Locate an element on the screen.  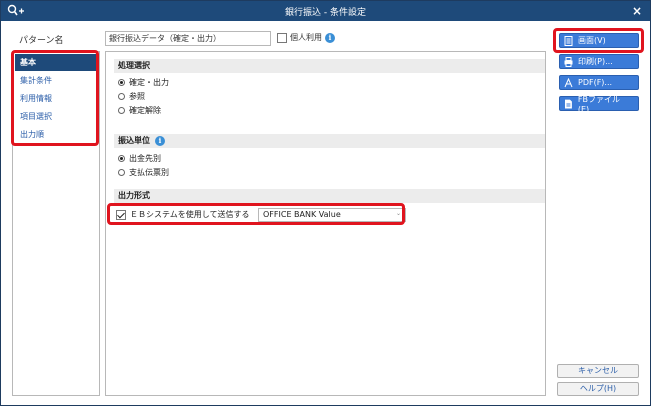
radio-label: 出金先別 is located at coordinates (145, 158).